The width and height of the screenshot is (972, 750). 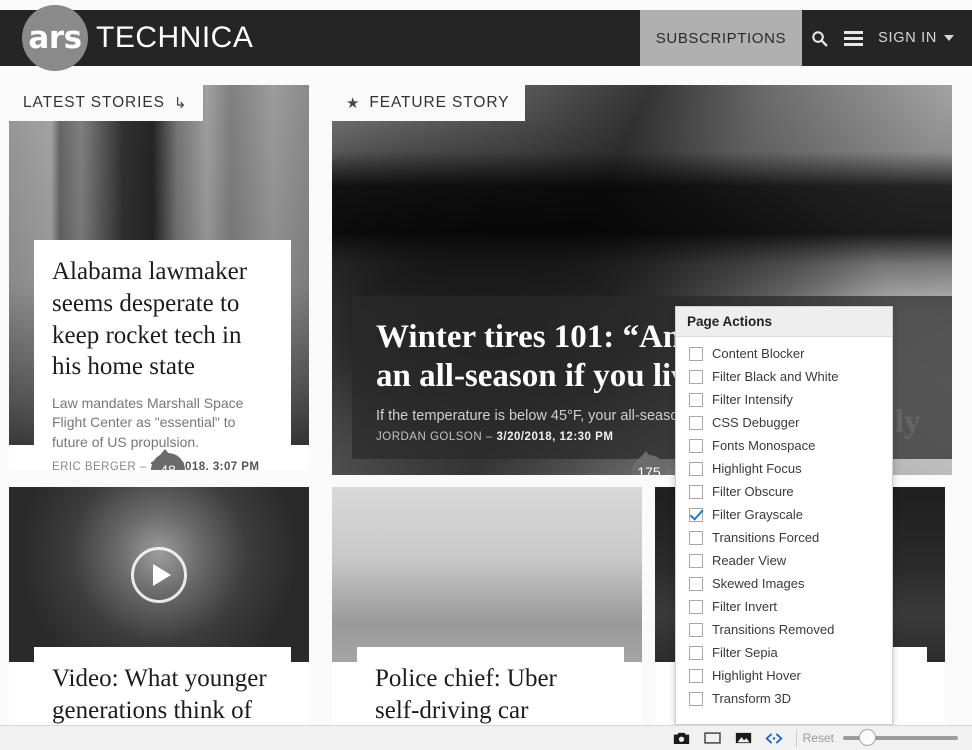 What do you see at coordinates (532, 376) in the screenshot?
I see `feature-title-line2: an all-season if you liv` at bounding box center [532, 376].